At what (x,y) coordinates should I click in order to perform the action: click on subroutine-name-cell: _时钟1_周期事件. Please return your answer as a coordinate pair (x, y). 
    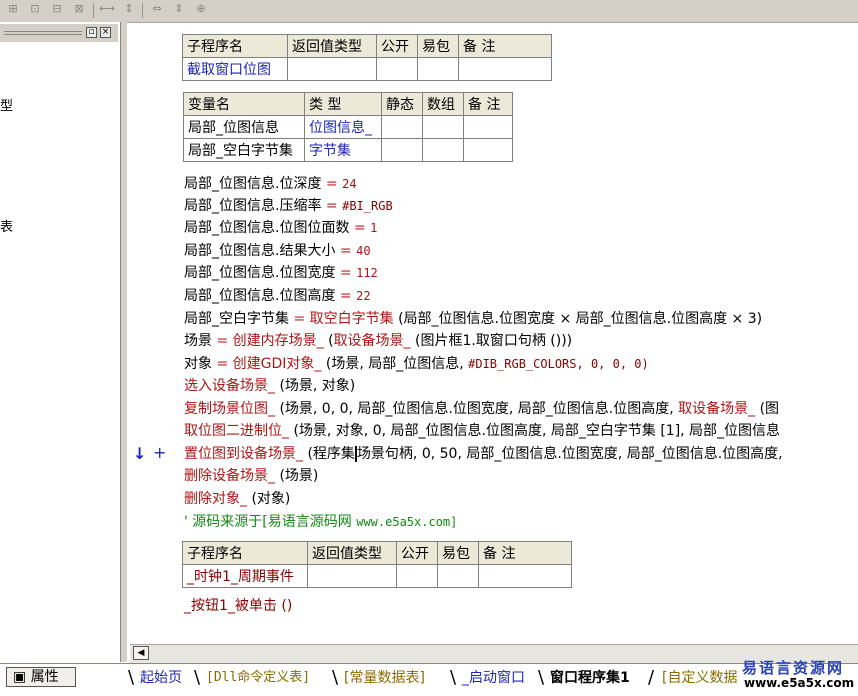
    Looking at the image, I should click on (245, 576).